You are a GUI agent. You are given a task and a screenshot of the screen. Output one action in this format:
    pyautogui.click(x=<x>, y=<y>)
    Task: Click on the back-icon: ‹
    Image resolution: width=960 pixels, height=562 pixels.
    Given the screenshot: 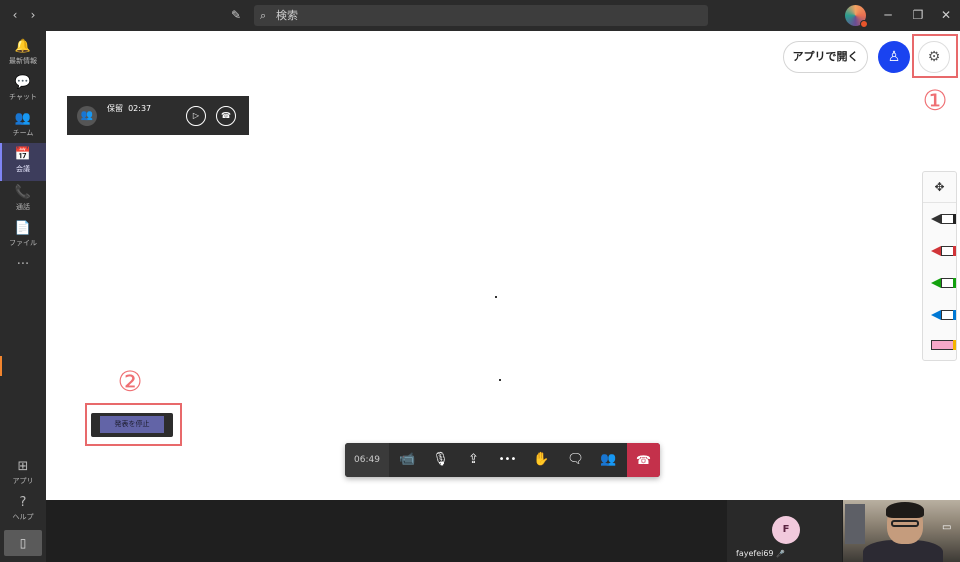 What is the action you would take?
    pyautogui.click(x=15, y=15)
    